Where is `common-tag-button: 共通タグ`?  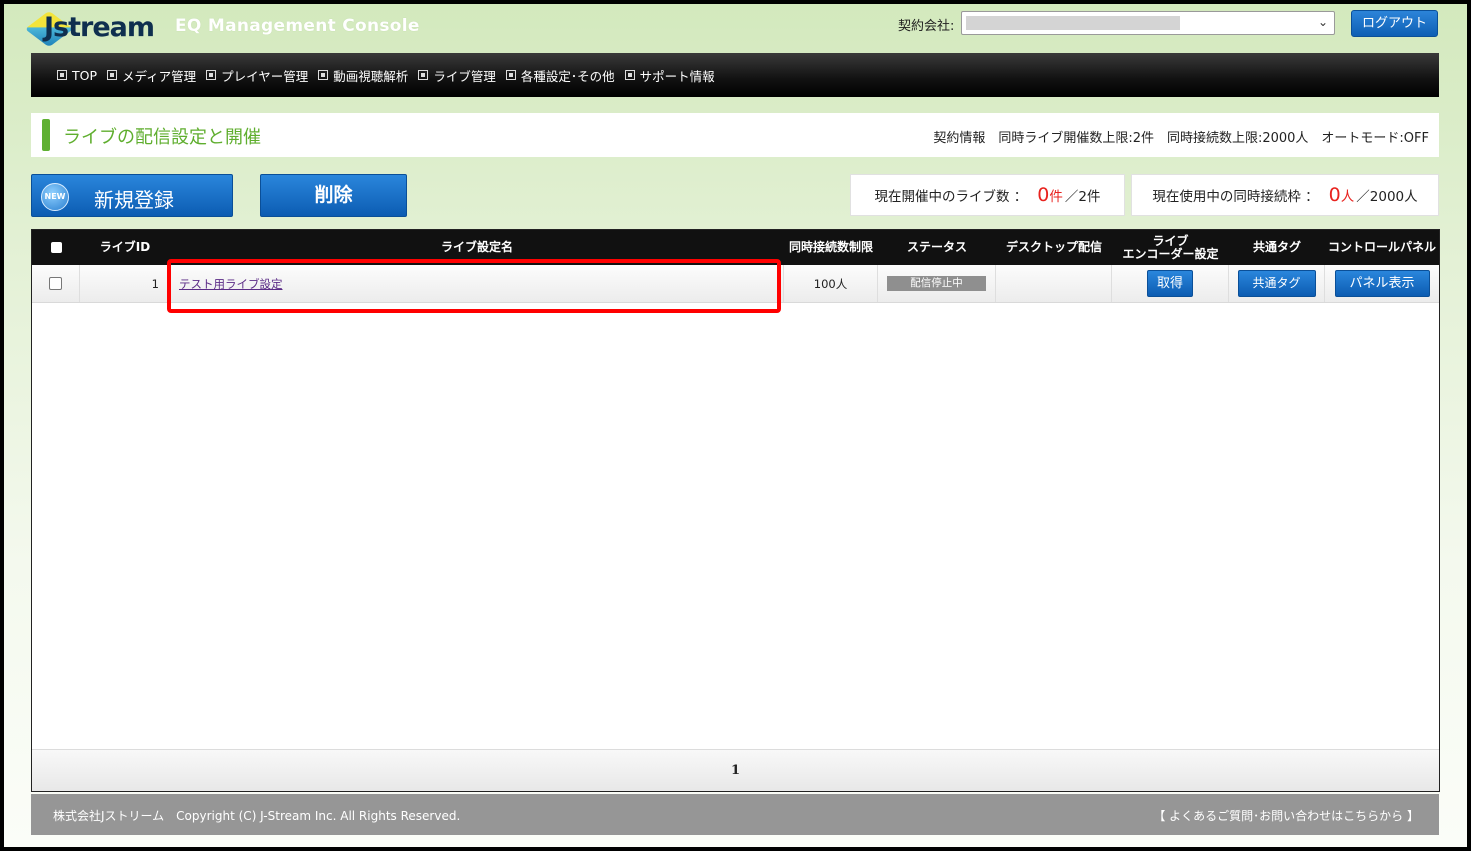
common-tag-button: 共通タグ is located at coordinates (1276, 283).